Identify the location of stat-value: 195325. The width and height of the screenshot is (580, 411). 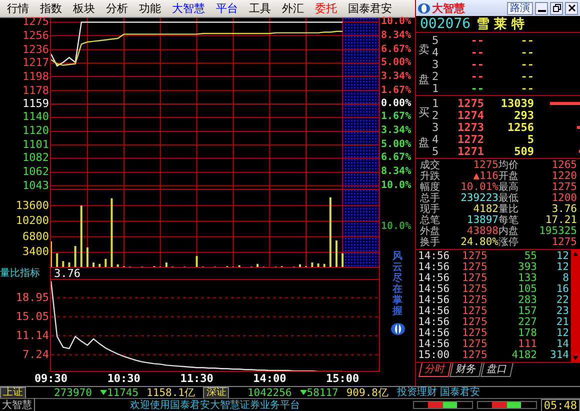
(557, 231).